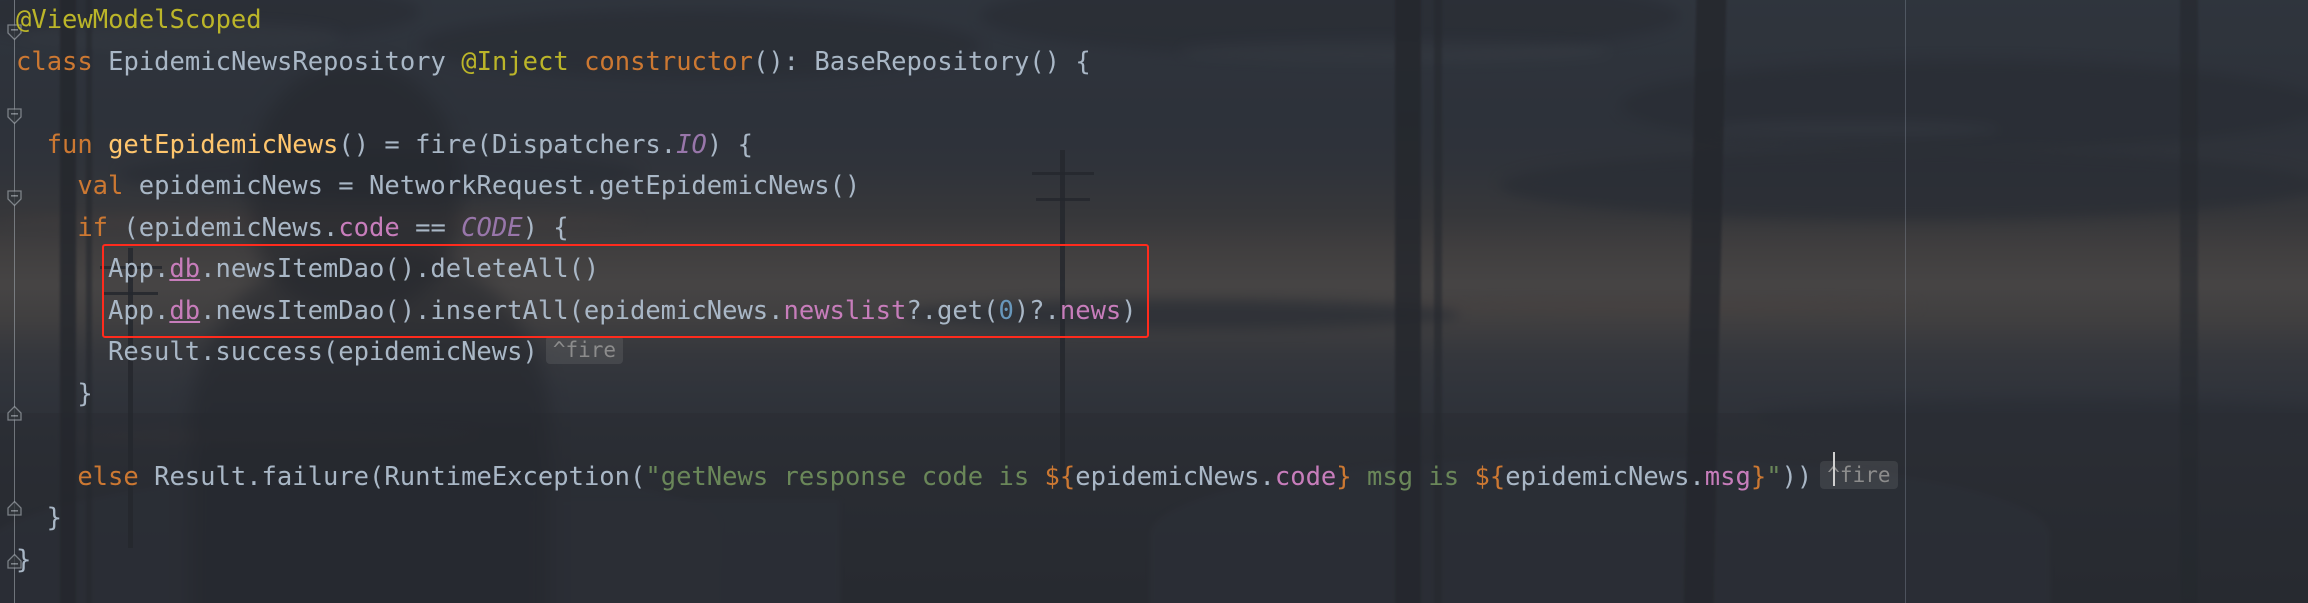 This screenshot has width=2308, height=603. What do you see at coordinates (1774, 476) in the screenshot?
I see `code-token: "` at bounding box center [1774, 476].